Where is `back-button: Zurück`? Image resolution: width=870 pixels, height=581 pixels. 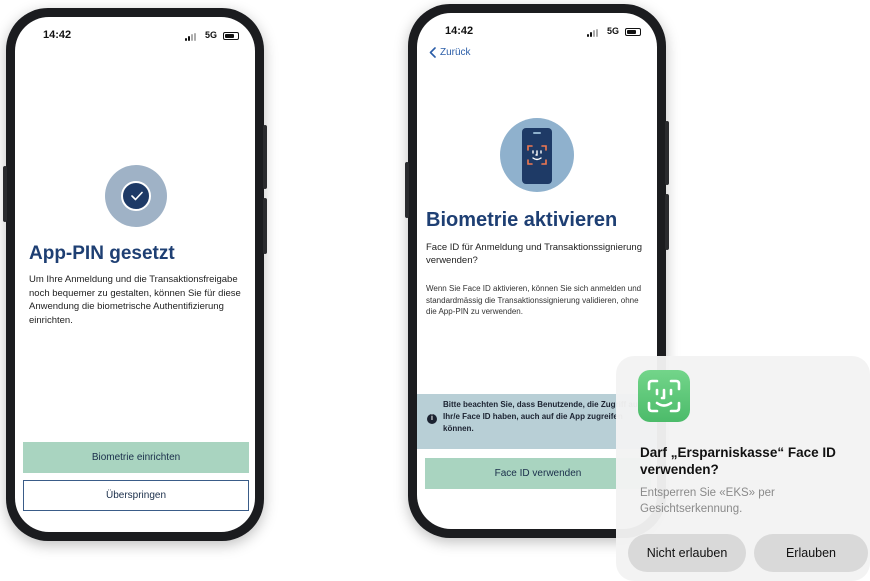
back-button: Zurück is located at coordinates (450, 52).